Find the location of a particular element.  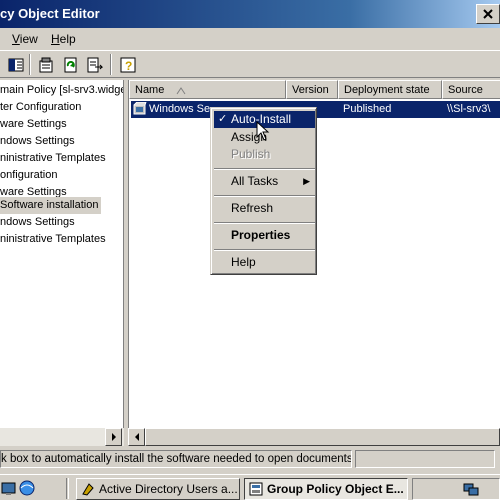

list-horizontal-scrollbar is located at coordinates (314, 437).